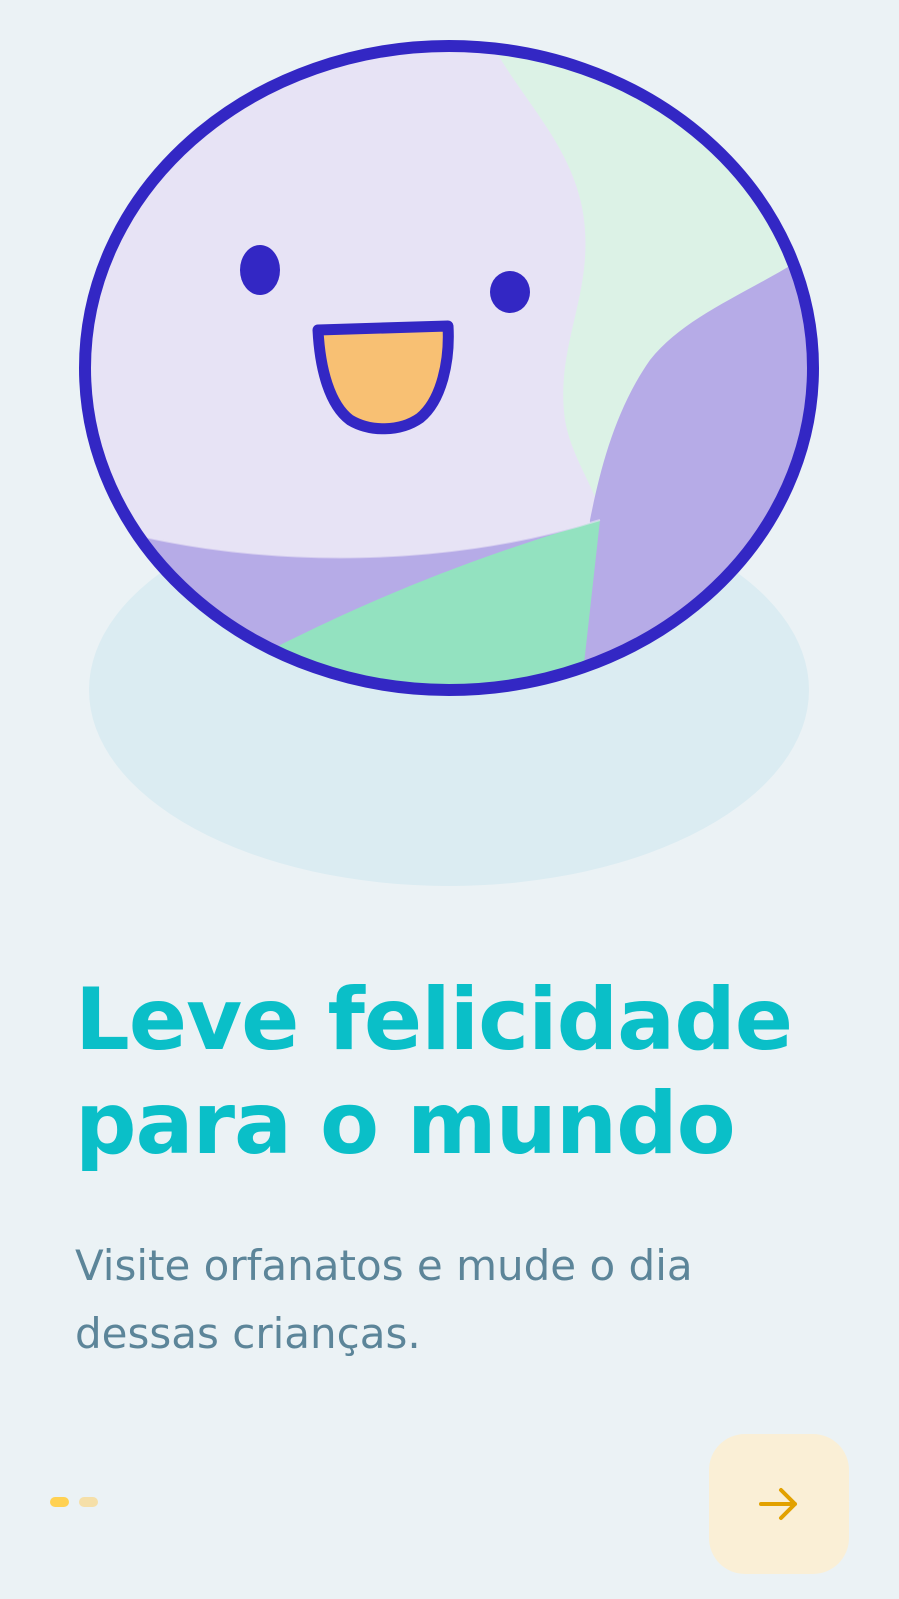 The width and height of the screenshot is (899, 1599). Describe the element at coordinates (260, 270) in the screenshot. I see `left-eye` at that location.